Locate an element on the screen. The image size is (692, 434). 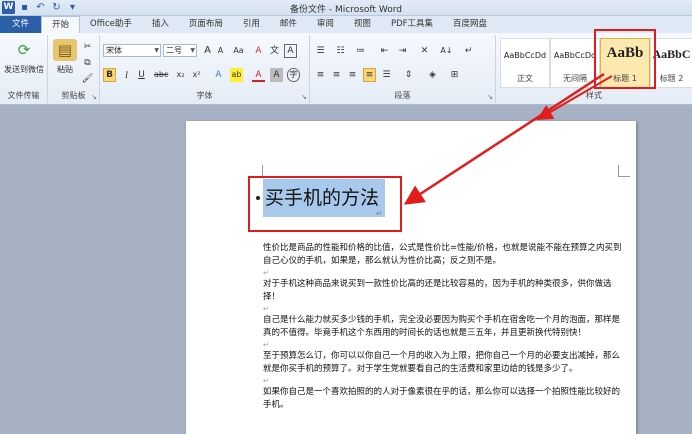
bold-button: B is located at coordinates (109, 75).